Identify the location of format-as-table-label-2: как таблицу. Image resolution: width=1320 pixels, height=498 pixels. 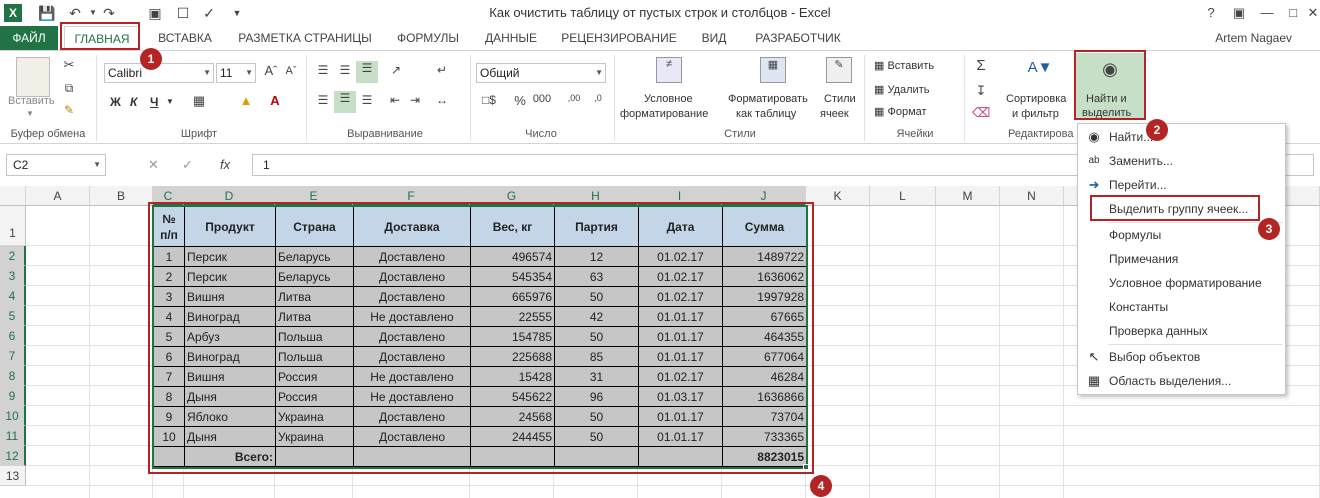
(766, 114).